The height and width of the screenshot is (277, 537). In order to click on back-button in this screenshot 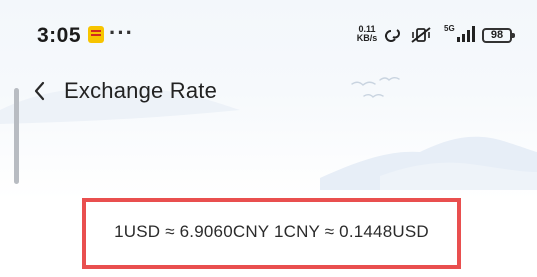, I will do `click(41, 91)`.